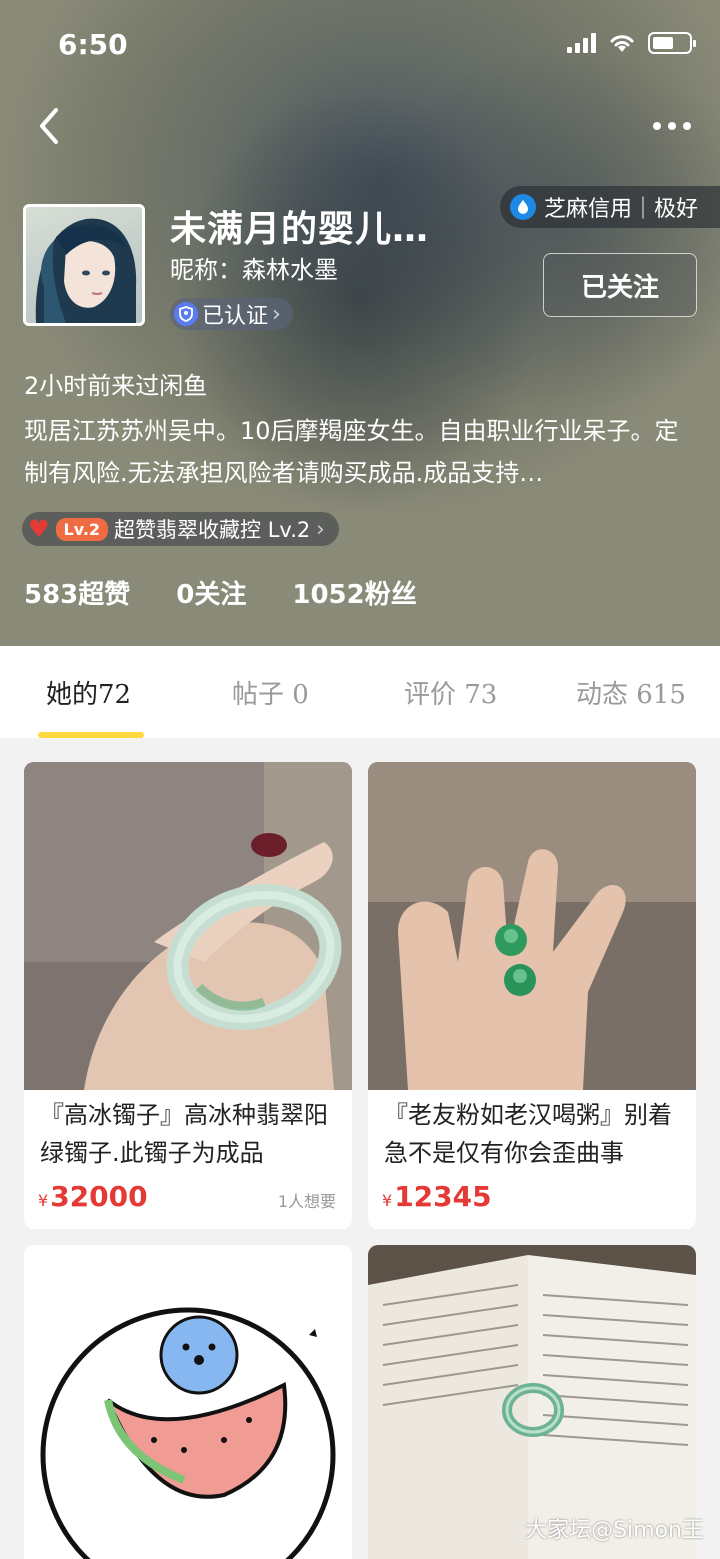  What do you see at coordinates (186, 314) in the screenshot?
I see `verified-shield-icon` at bounding box center [186, 314].